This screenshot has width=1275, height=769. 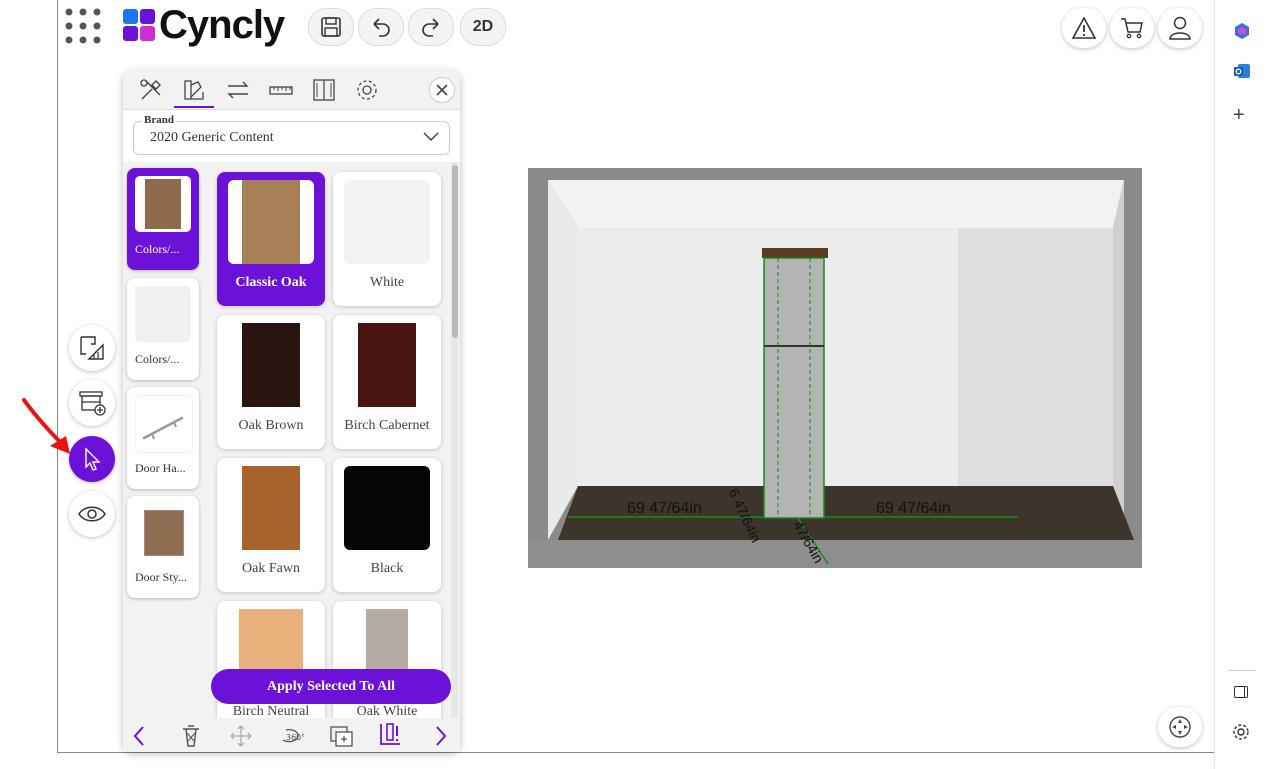 I want to click on material-card: Birch Cabernet, so click(x=387, y=382).